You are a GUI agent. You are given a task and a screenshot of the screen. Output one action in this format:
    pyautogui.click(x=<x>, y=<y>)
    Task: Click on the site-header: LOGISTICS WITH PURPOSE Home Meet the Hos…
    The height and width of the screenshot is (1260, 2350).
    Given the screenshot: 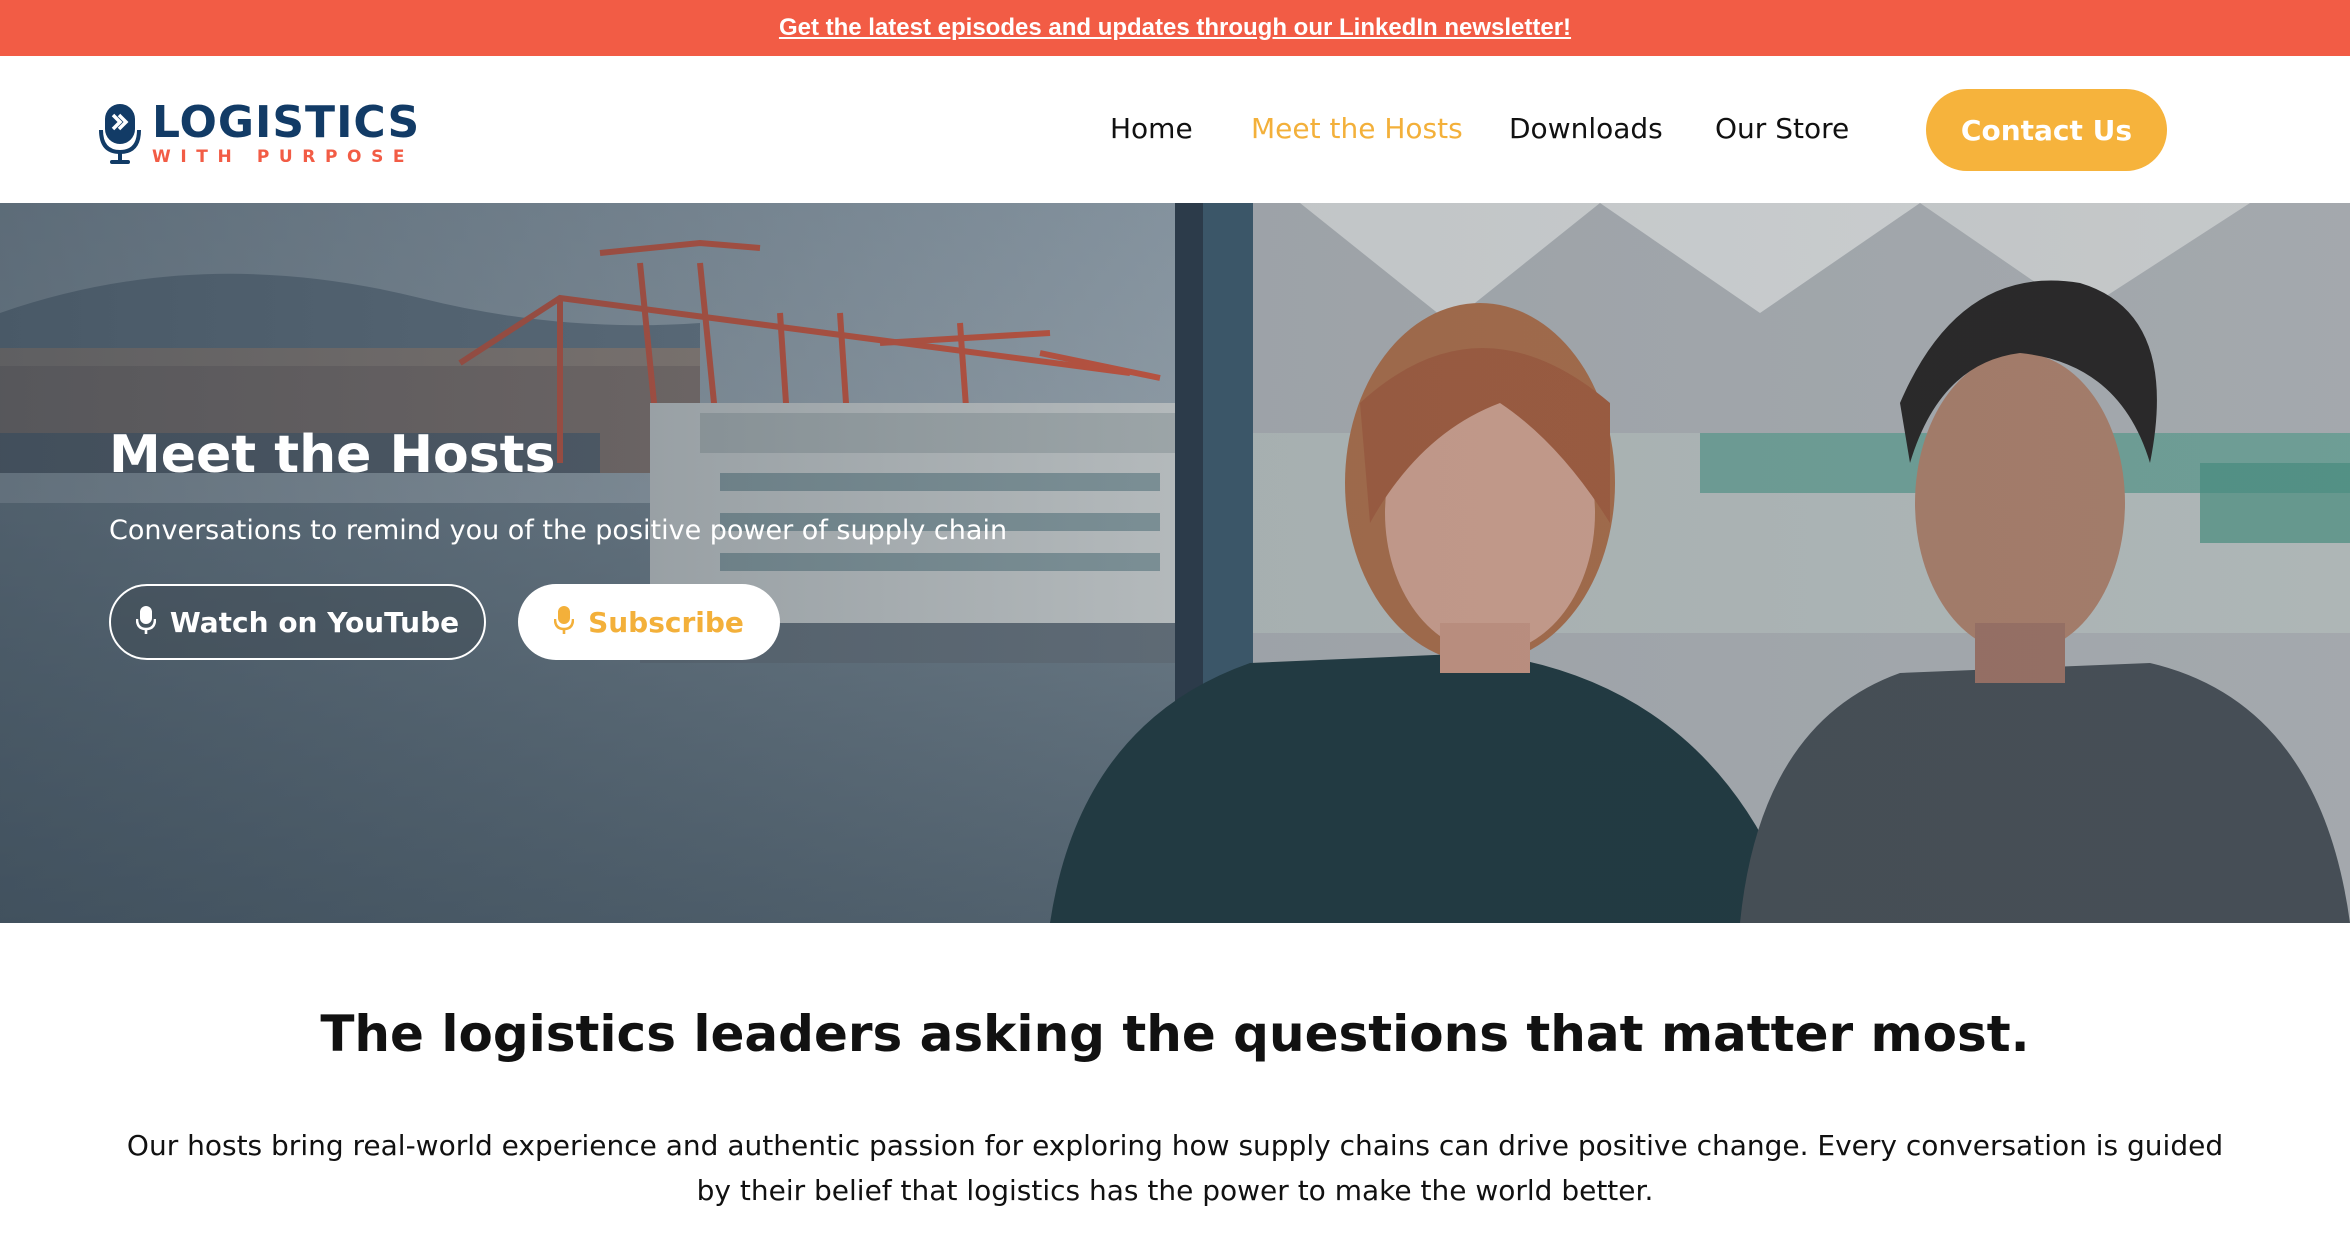 What is the action you would take?
    pyautogui.click(x=1175, y=129)
    